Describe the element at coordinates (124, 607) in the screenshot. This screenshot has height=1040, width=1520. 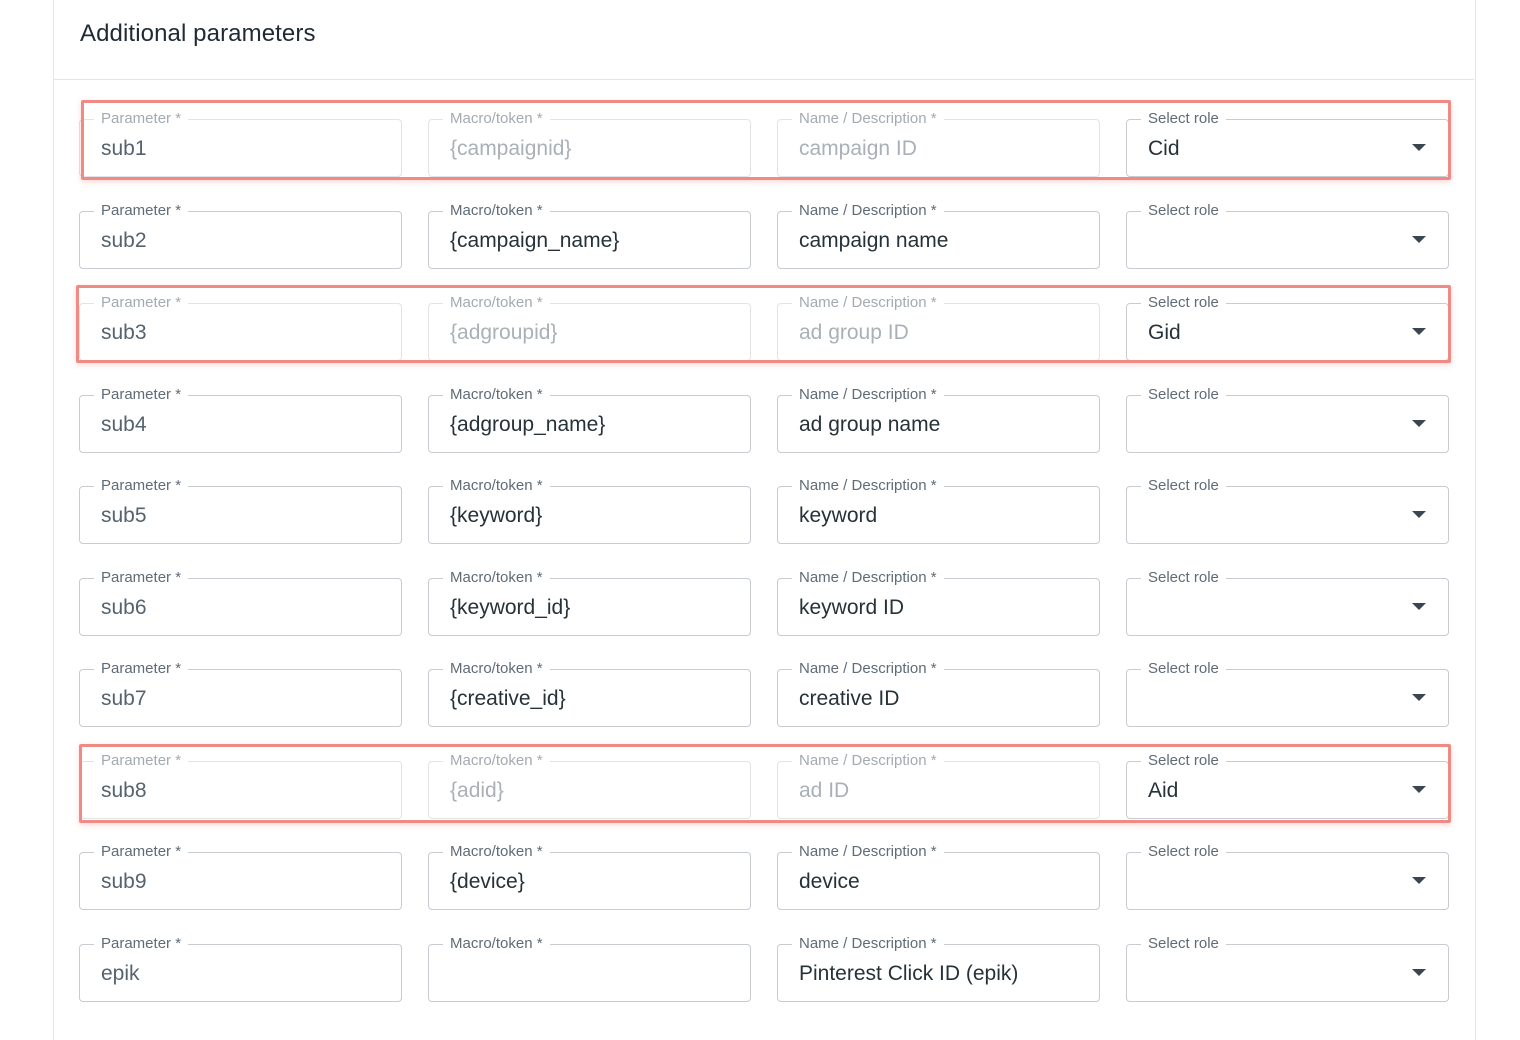
I see `parameter-value: sub6` at that location.